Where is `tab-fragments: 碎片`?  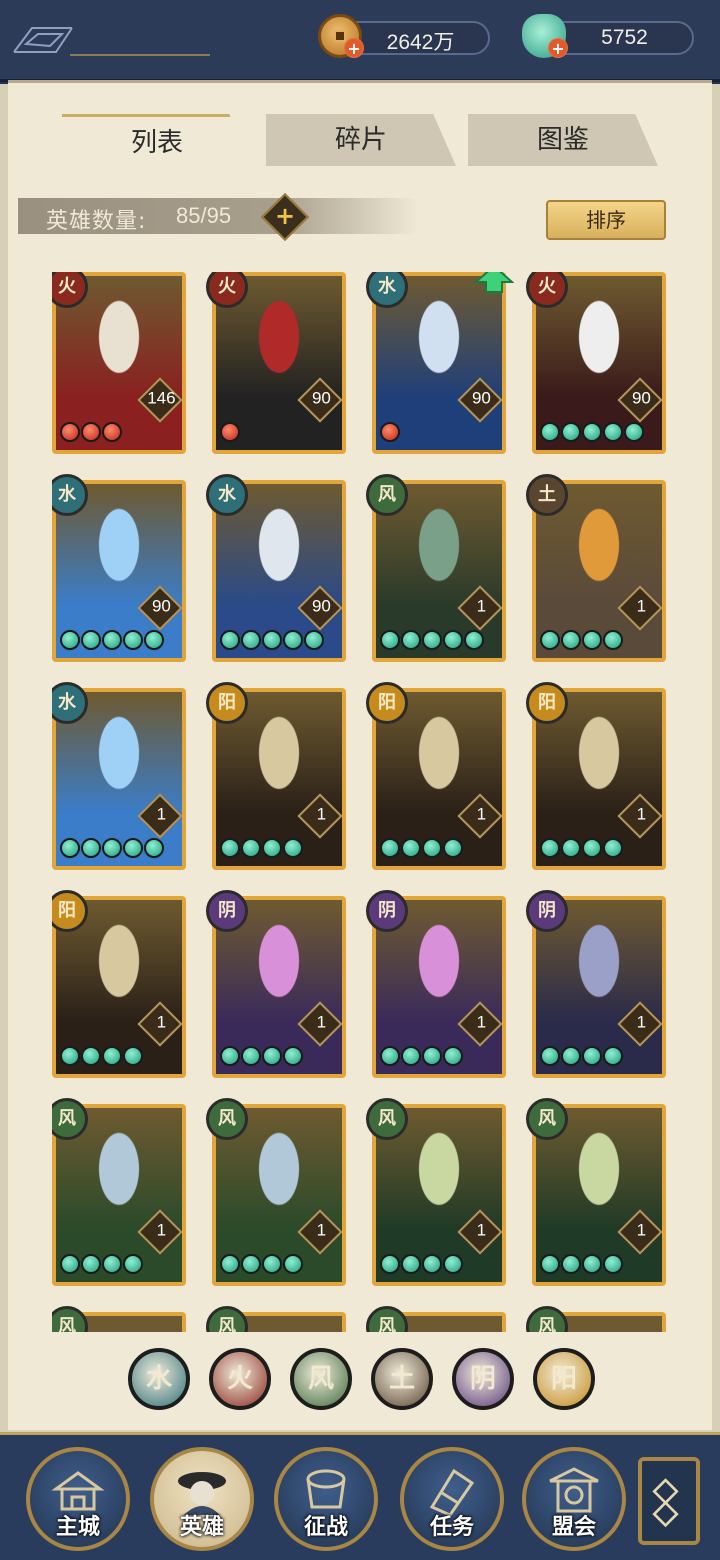 tab-fragments: 碎片 is located at coordinates (361, 140).